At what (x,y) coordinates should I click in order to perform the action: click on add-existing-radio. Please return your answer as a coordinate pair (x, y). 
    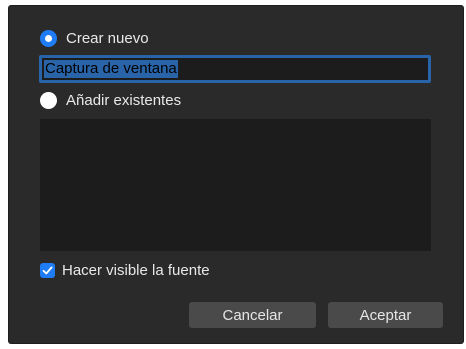
    Looking at the image, I should click on (48, 100).